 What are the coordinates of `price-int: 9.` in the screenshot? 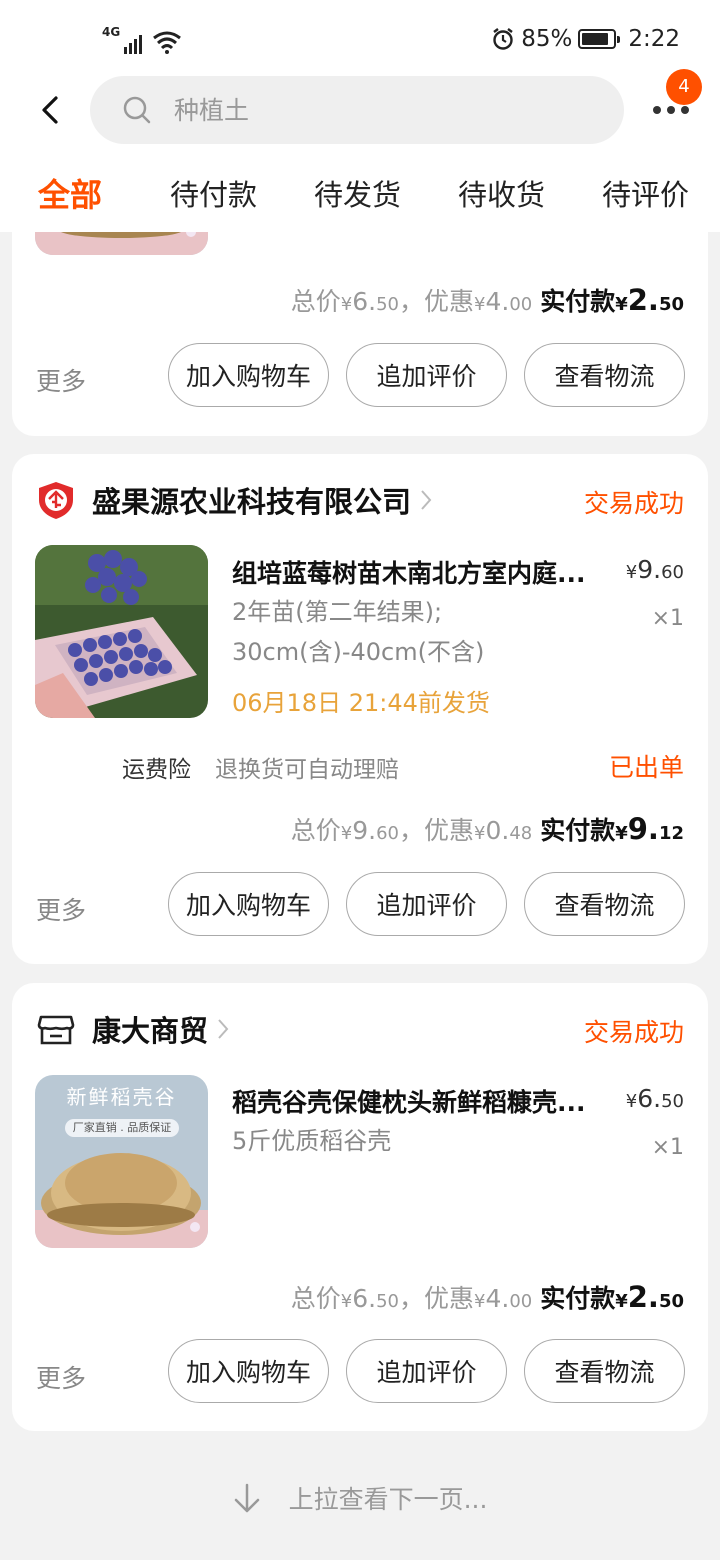 It's located at (649, 569).